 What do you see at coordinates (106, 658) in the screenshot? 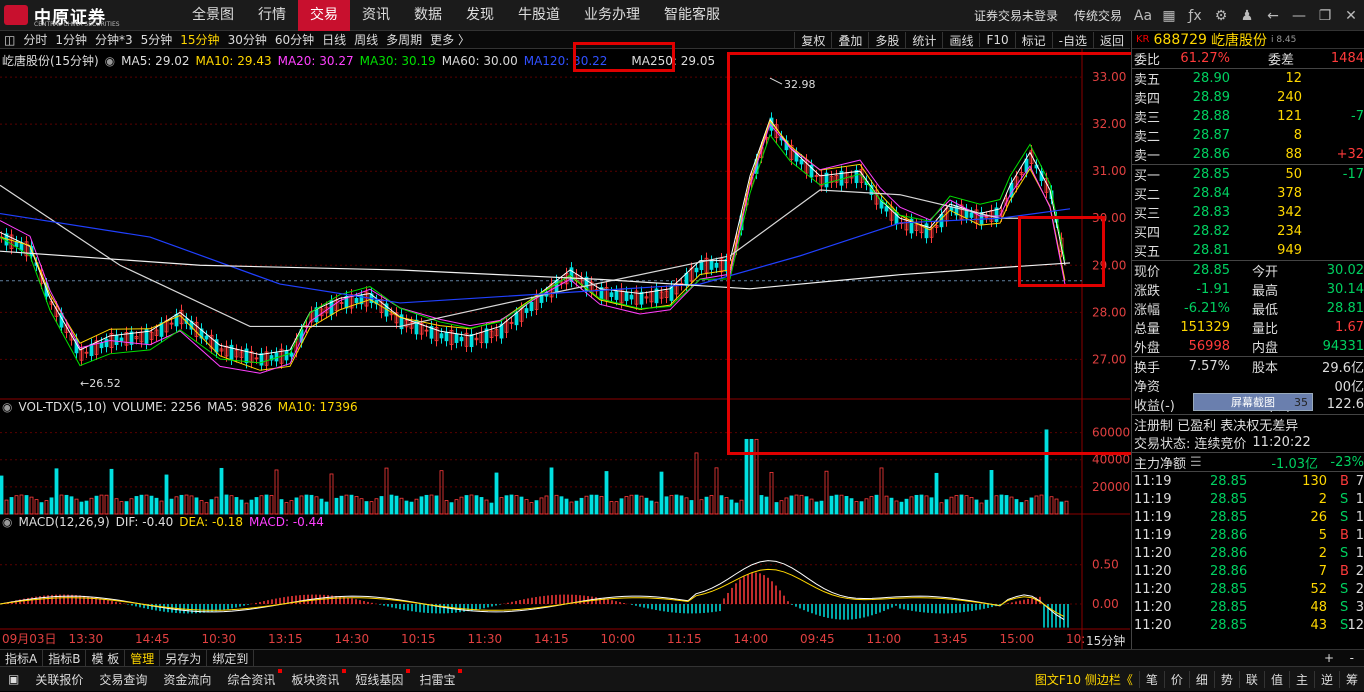
I see `indicator-tab-2: 模 板` at bounding box center [106, 658].